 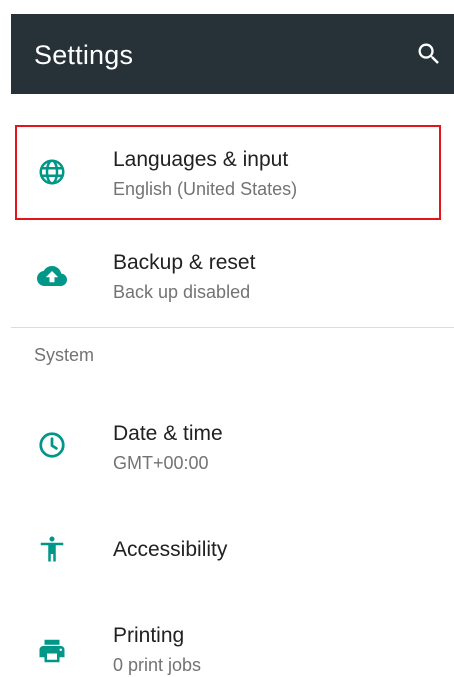 What do you see at coordinates (232, 548) in the screenshot?
I see `settings-item-accessibility: Accessibility` at bounding box center [232, 548].